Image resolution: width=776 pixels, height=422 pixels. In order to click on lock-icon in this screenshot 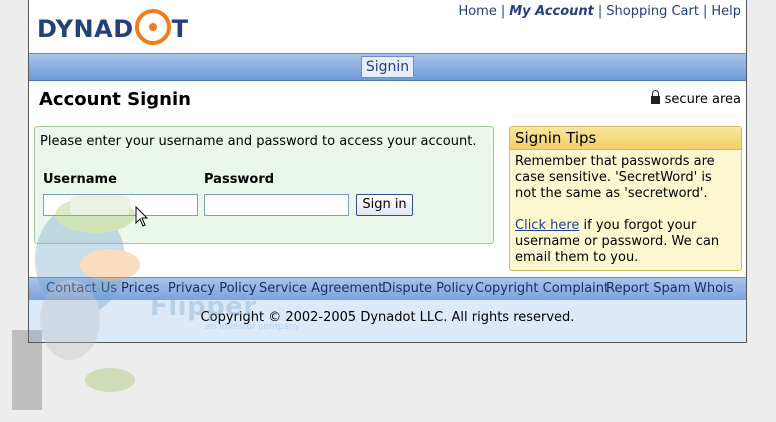, I will do `click(655, 97)`.